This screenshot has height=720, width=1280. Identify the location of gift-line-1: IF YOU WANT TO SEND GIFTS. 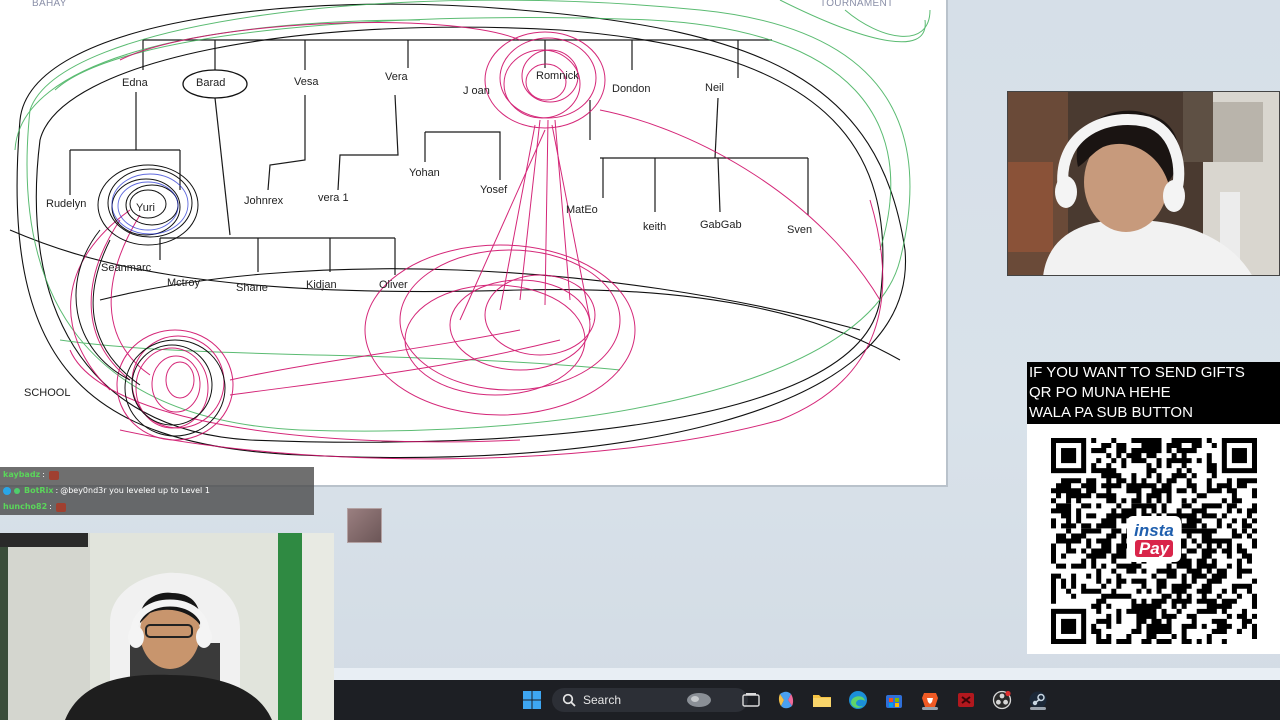
(1137, 372).